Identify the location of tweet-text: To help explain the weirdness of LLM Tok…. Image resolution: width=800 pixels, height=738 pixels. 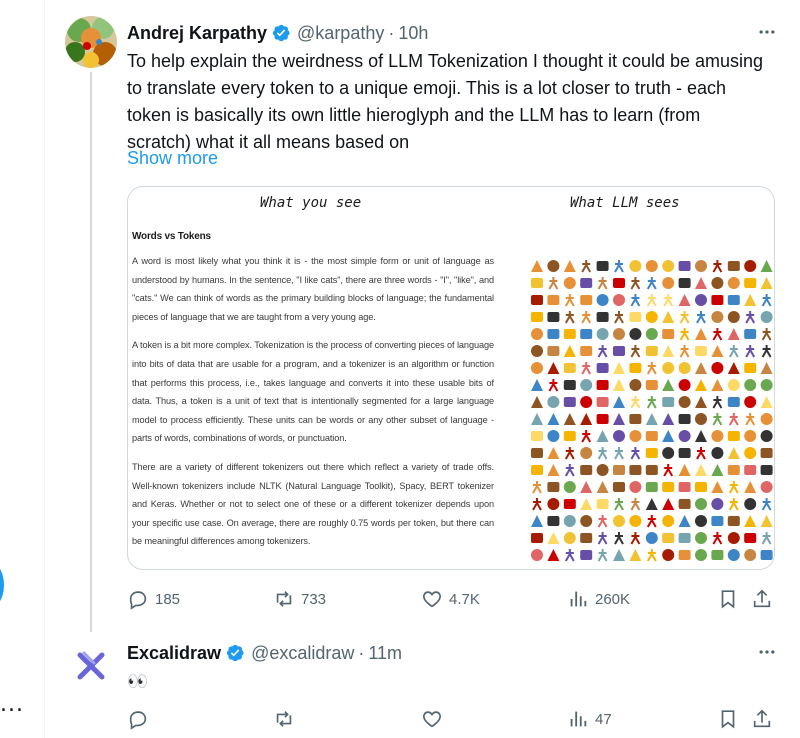
(445, 101).